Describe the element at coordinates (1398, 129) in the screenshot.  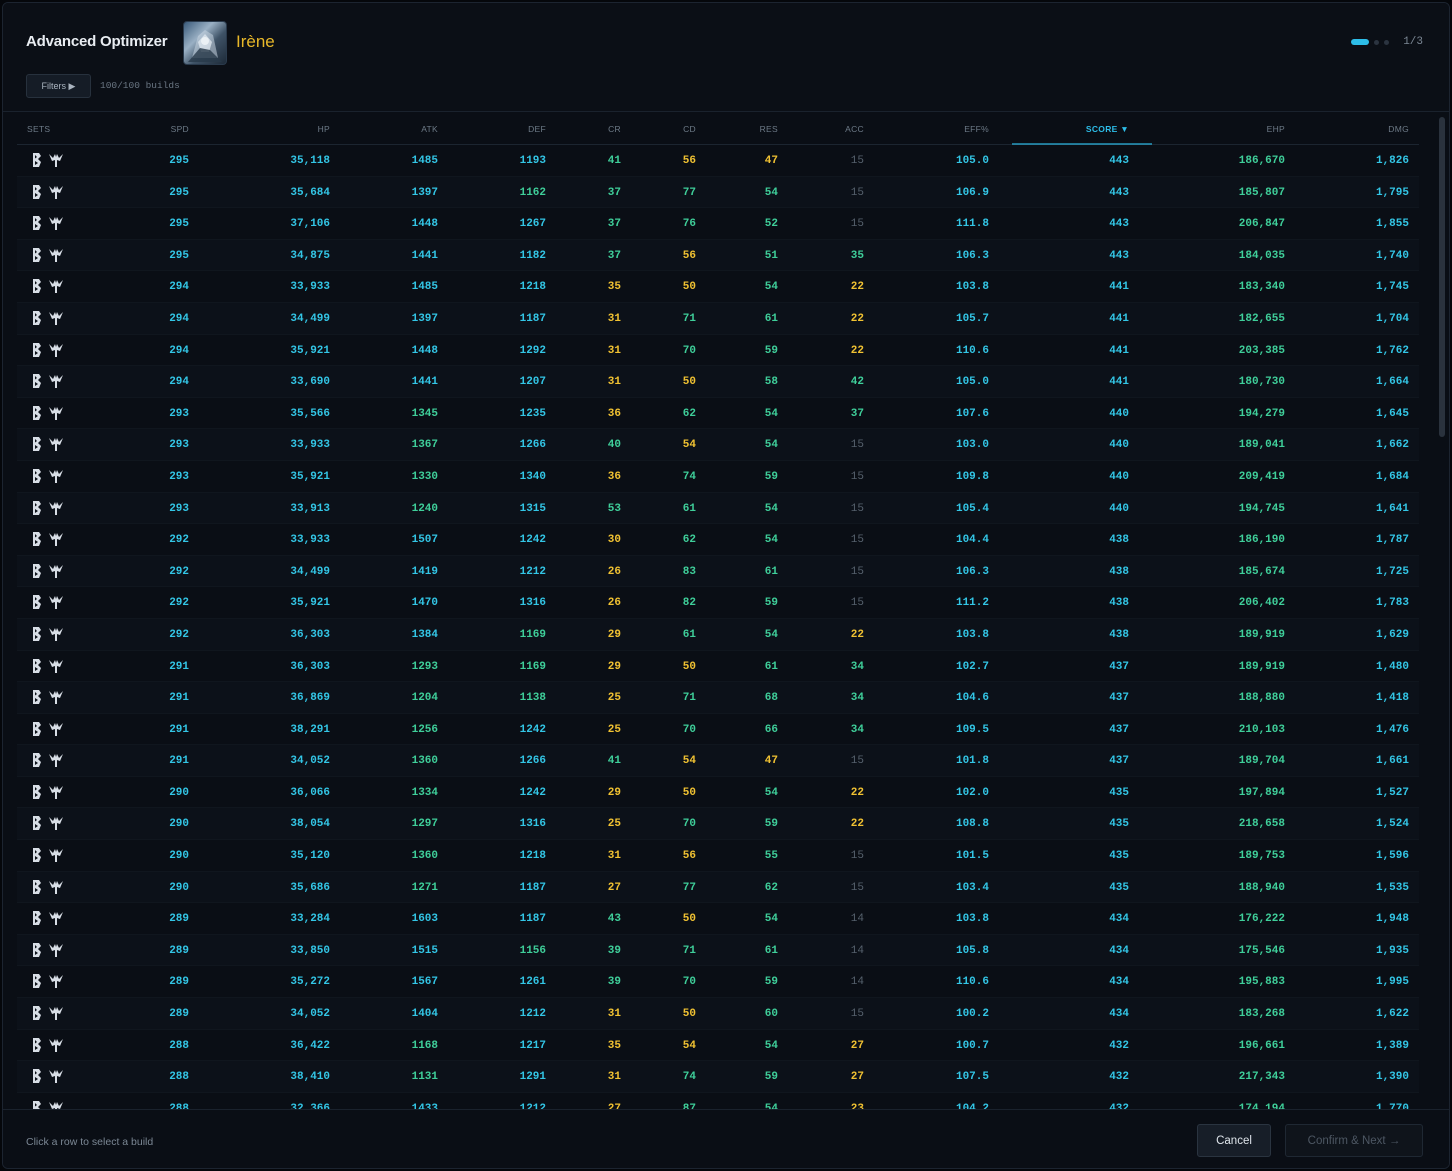
I see `col-dmg: DMG` at that location.